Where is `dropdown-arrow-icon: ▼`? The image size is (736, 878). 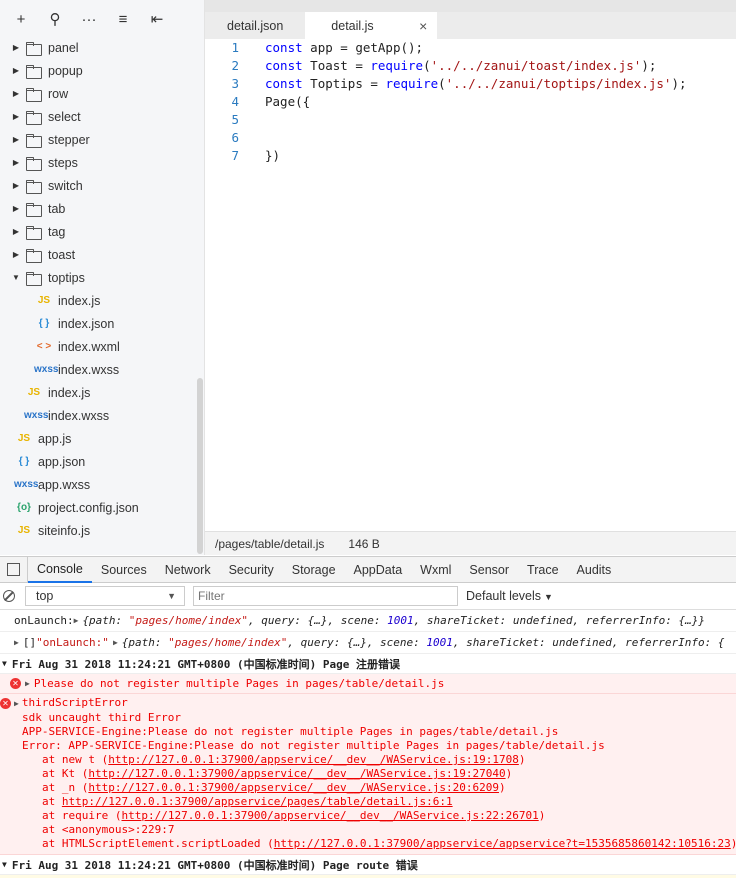
dropdown-arrow-icon: ▼ is located at coordinates (171, 596).